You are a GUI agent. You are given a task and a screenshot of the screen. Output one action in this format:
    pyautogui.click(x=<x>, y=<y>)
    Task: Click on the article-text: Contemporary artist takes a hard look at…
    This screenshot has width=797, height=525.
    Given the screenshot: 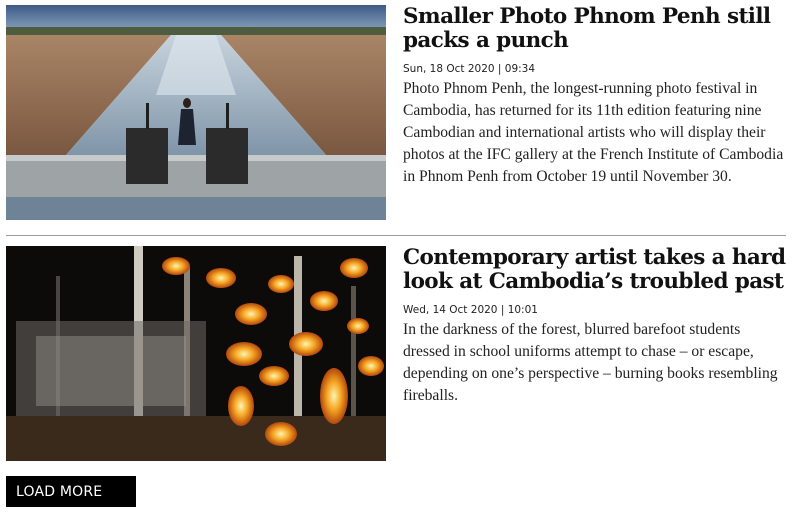 What is the action you would take?
    pyautogui.click(x=595, y=326)
    